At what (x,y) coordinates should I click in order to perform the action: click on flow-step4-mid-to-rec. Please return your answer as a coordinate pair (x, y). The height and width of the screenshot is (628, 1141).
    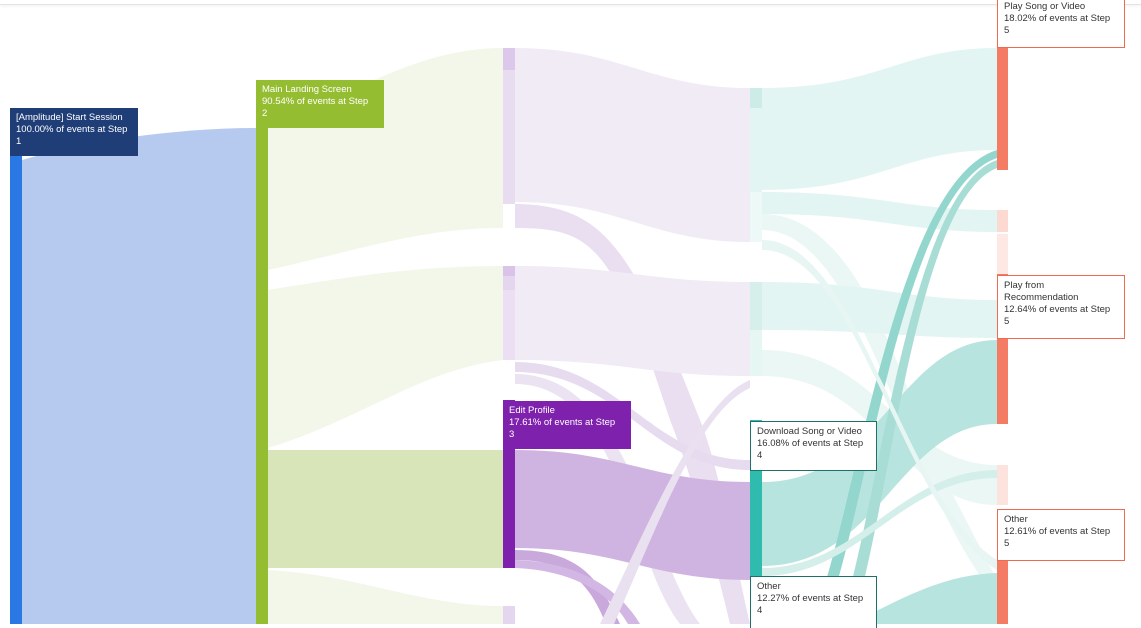
    Looking at the image, I should click on (879, 310).